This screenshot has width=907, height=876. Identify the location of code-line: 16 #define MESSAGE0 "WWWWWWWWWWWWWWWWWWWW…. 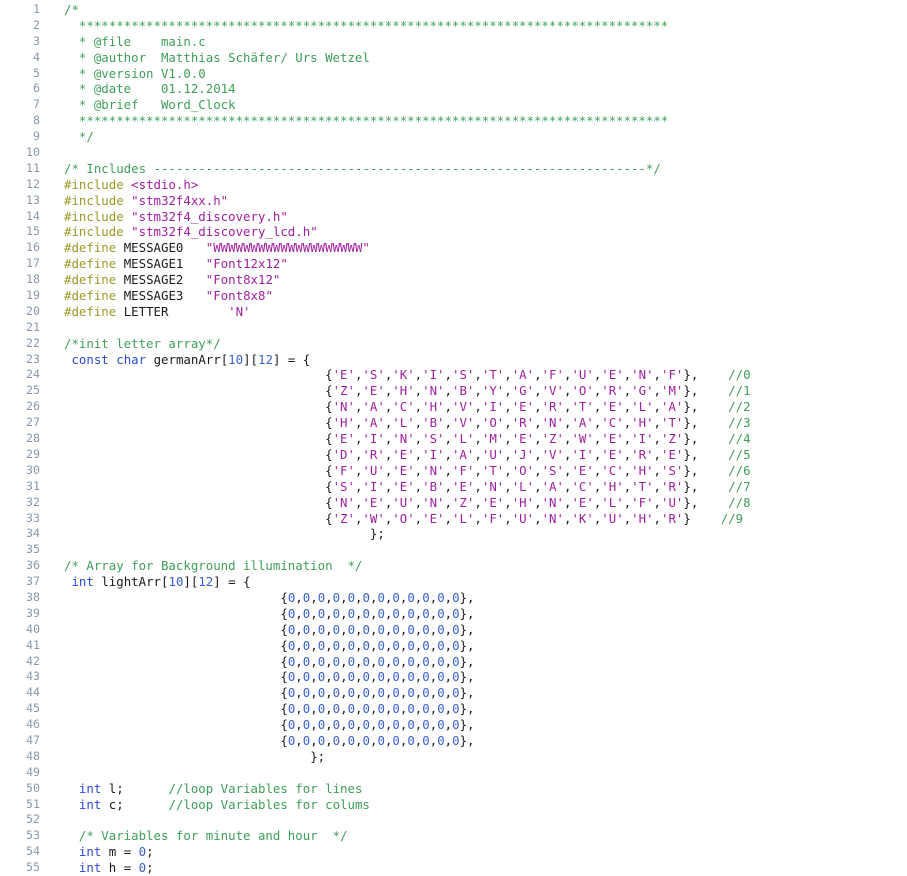
(453, 248).